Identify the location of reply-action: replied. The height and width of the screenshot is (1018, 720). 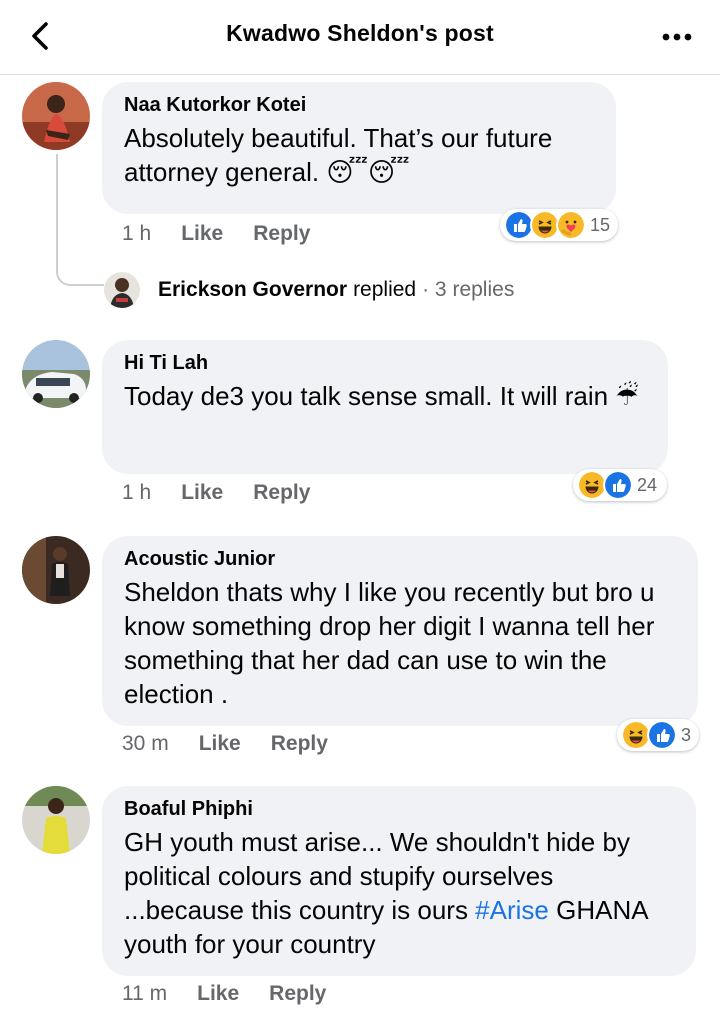
(385, 289).